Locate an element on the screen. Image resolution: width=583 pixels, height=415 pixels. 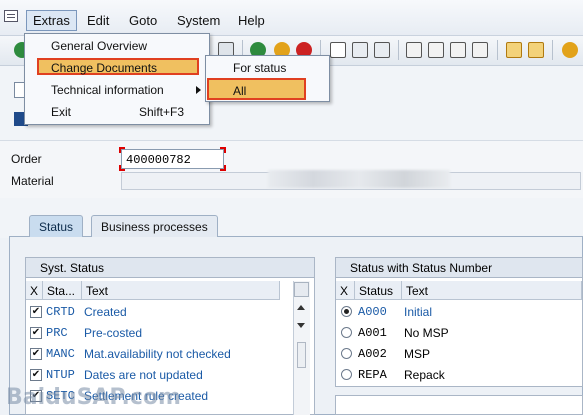
order-field: 400000782 is located at coordinates (172, 159).